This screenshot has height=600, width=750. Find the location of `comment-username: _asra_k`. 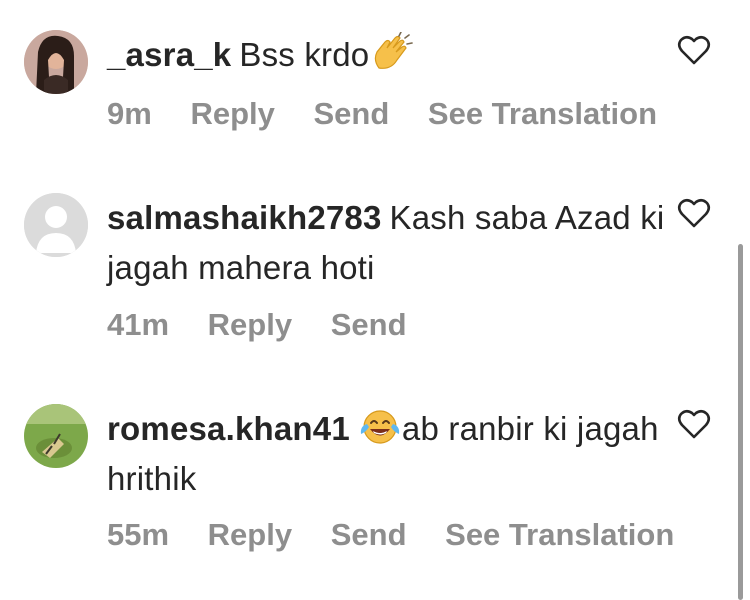

comment-username: _asra_k is located at coordinates (169, 54).